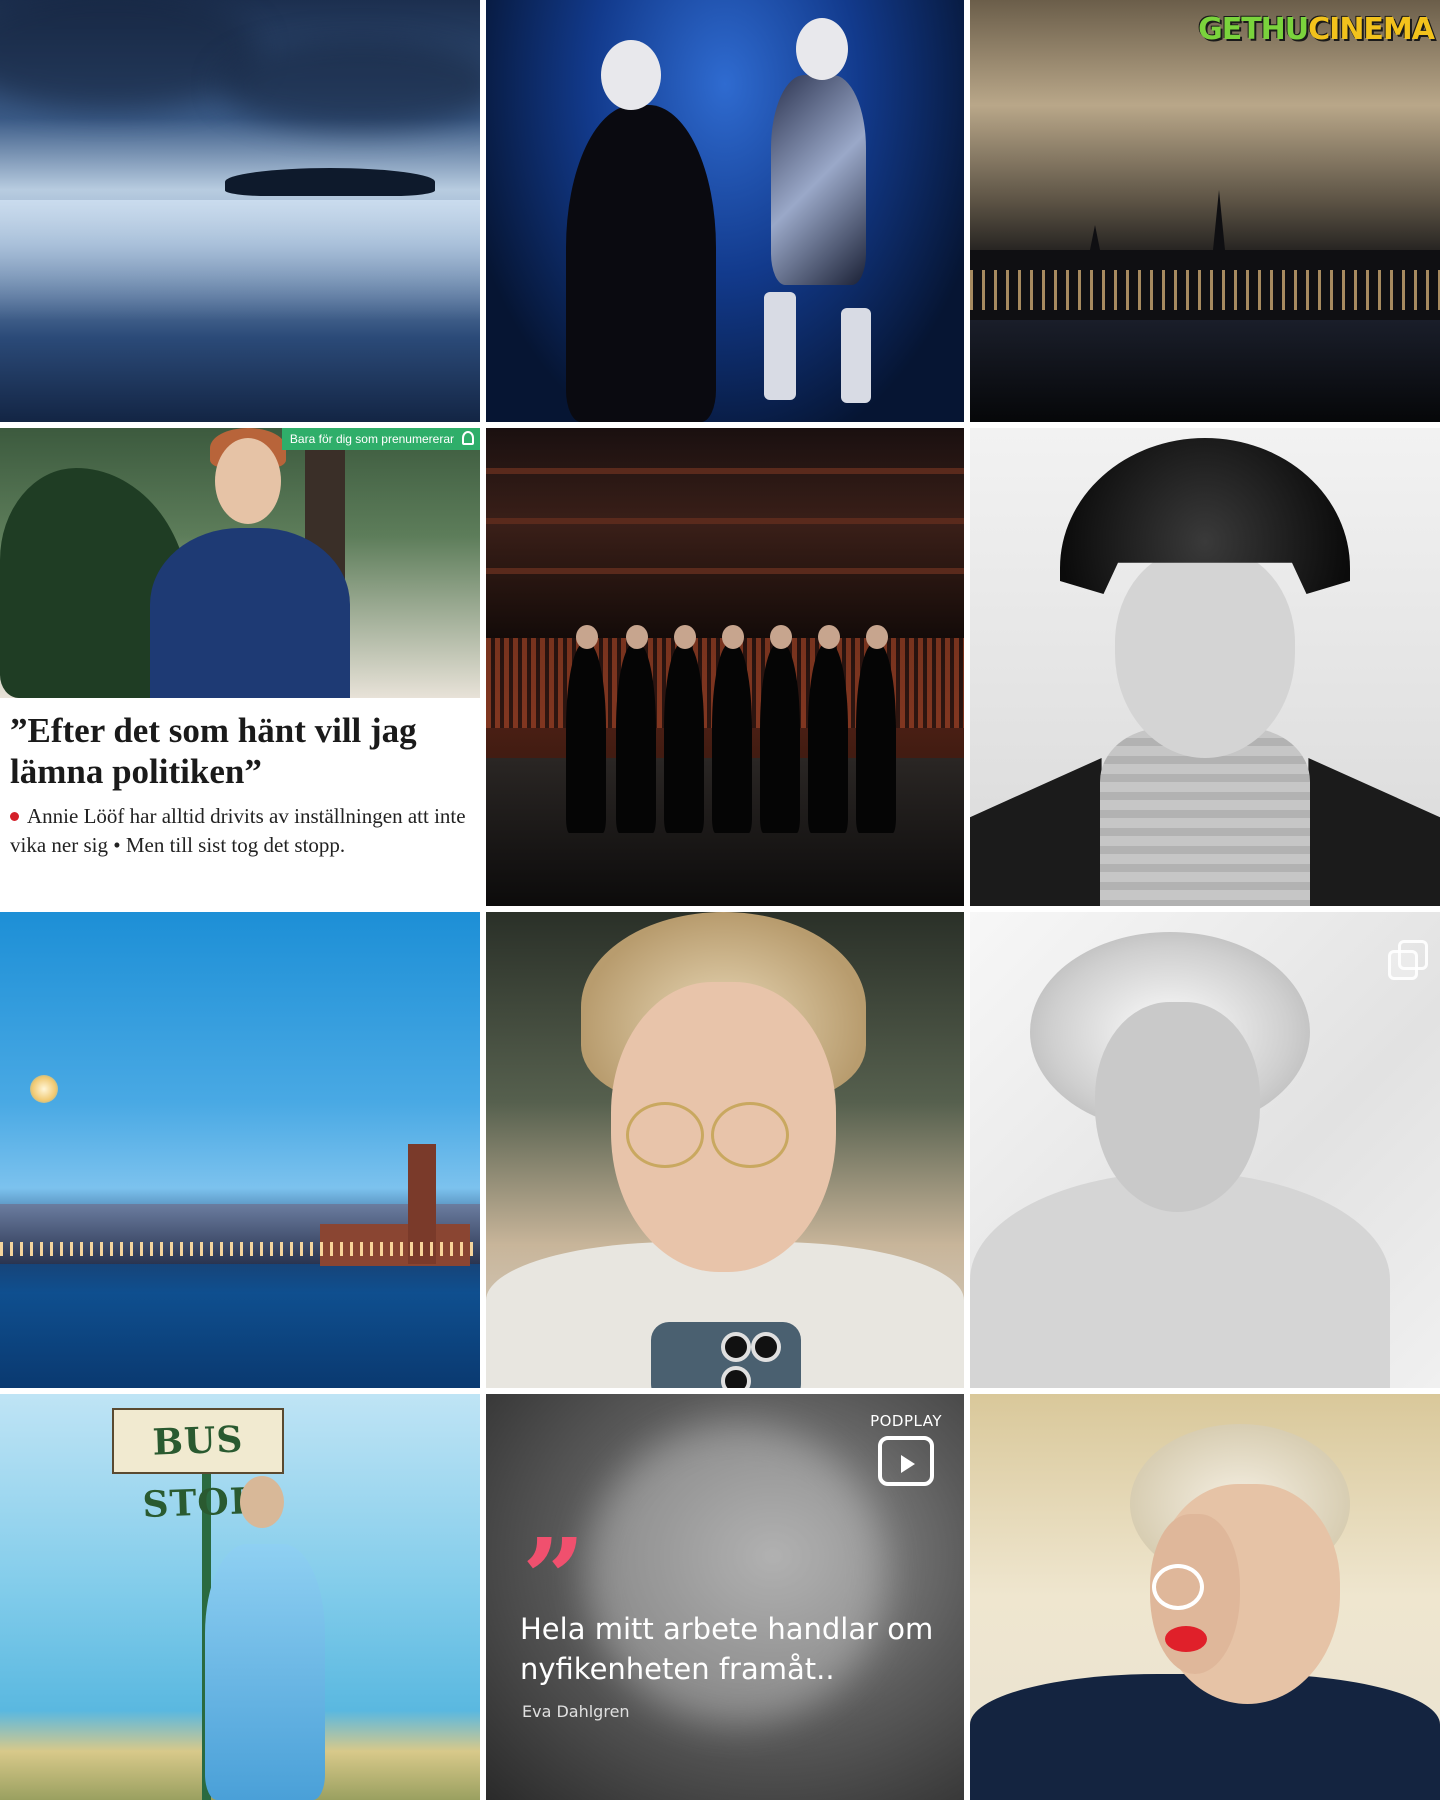  Describe the element at coordinates (641, 263) in the screenshot. I see `performer-black-dress` at that location.